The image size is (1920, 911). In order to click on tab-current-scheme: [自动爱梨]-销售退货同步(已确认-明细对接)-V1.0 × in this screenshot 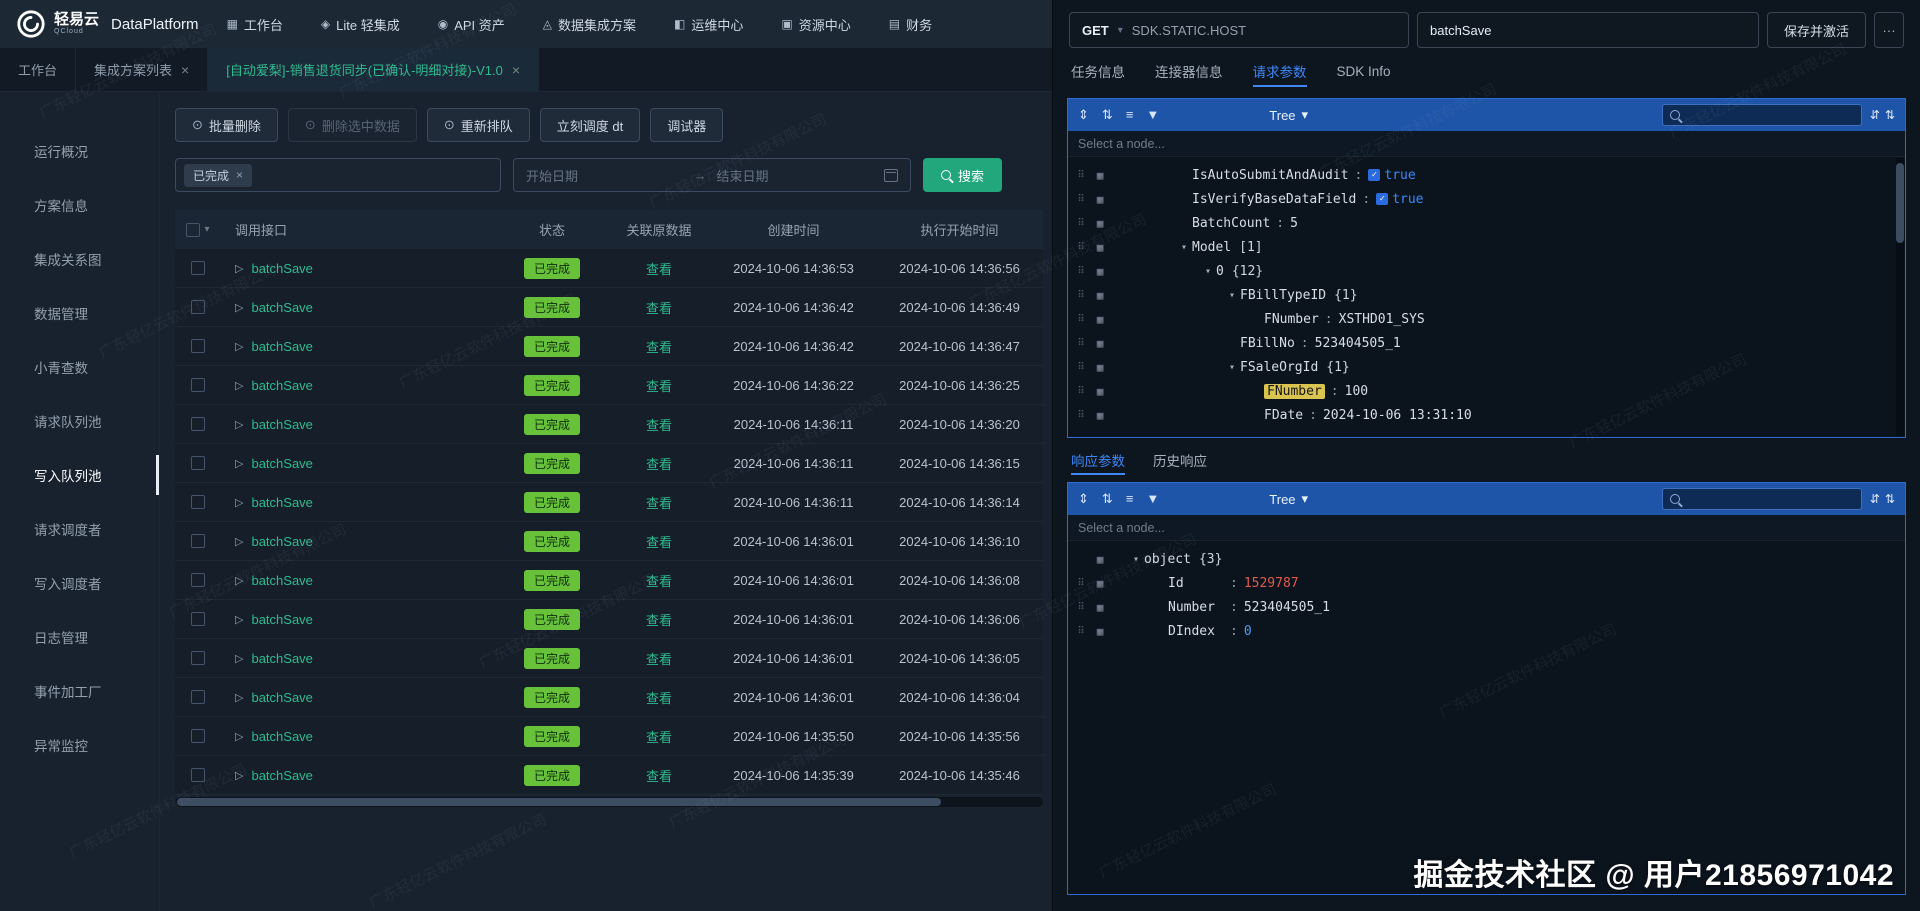, I will do `click(374, 69)`.